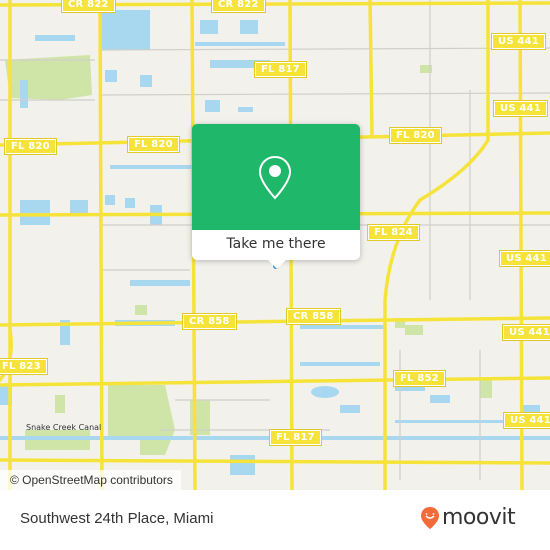 Image resolution: width=550 pixels, height=550 pixels. I want to click on brand-name: moovit, so click(479, 517).